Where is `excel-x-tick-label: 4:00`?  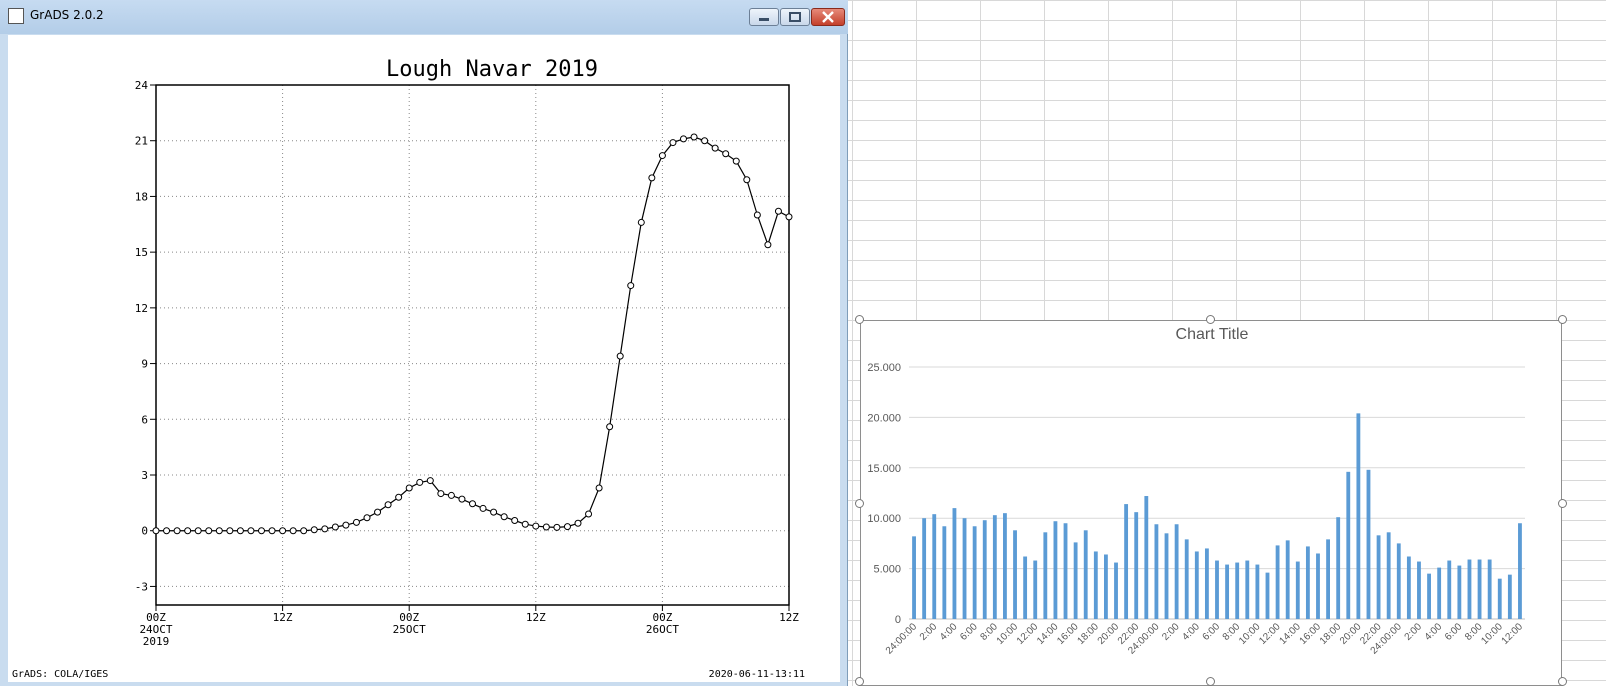 excel-x-tick-label: 4:00 is located at coordinates (949, 632).